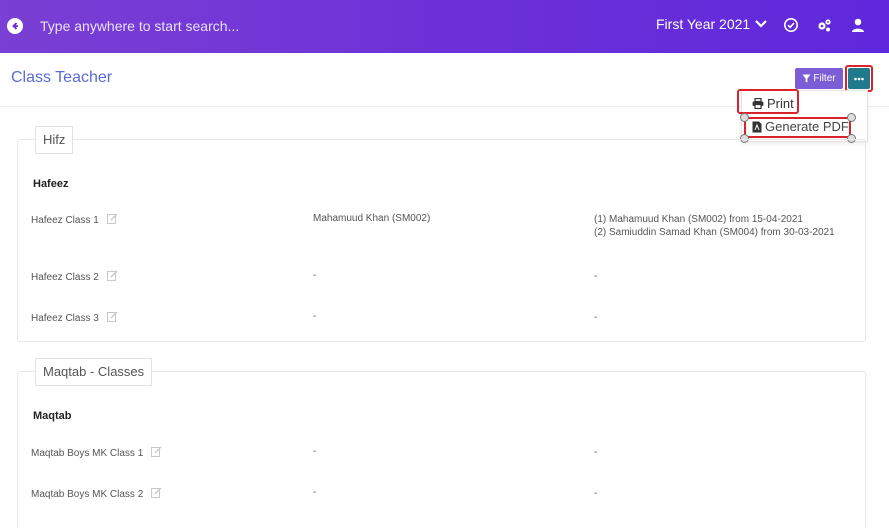  What do you see at coordinates (87, 494) in the screenshot?
I see `class-name: Maqtab Boys MK Class 2` at bounding box center [87, 494].